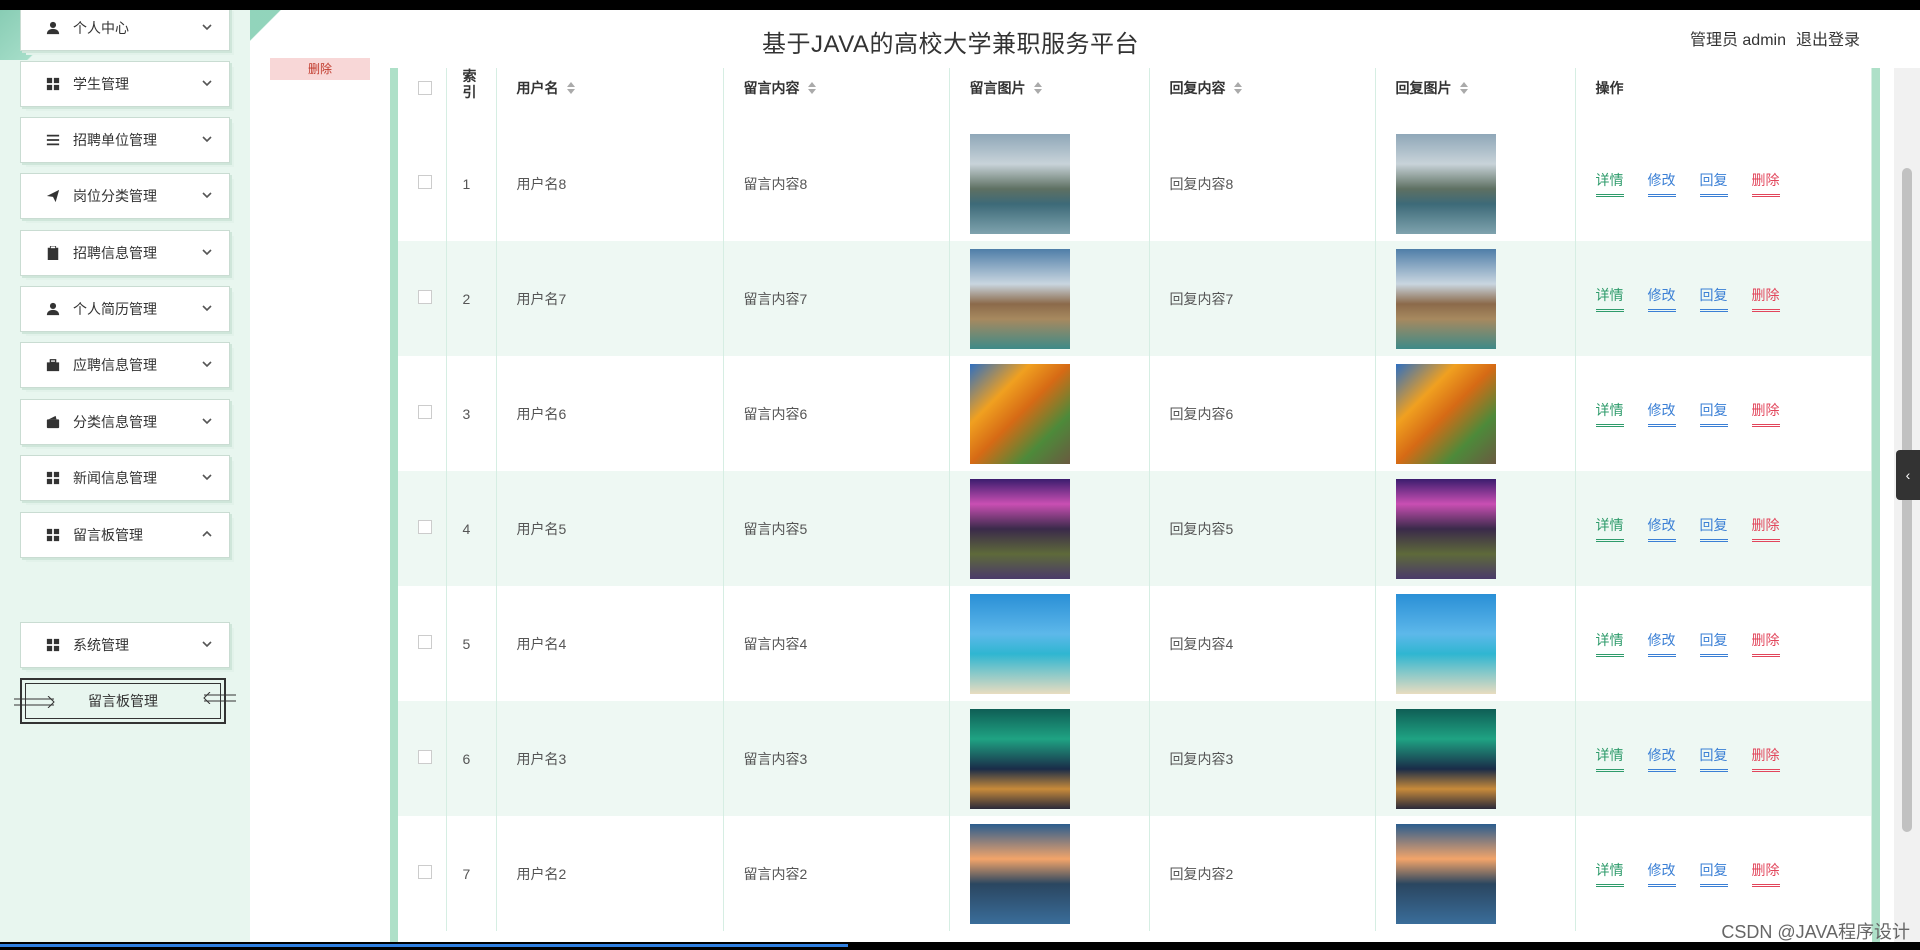  I want to click on sidebar-item-3: 岗位分类管理, so click(125, 196).